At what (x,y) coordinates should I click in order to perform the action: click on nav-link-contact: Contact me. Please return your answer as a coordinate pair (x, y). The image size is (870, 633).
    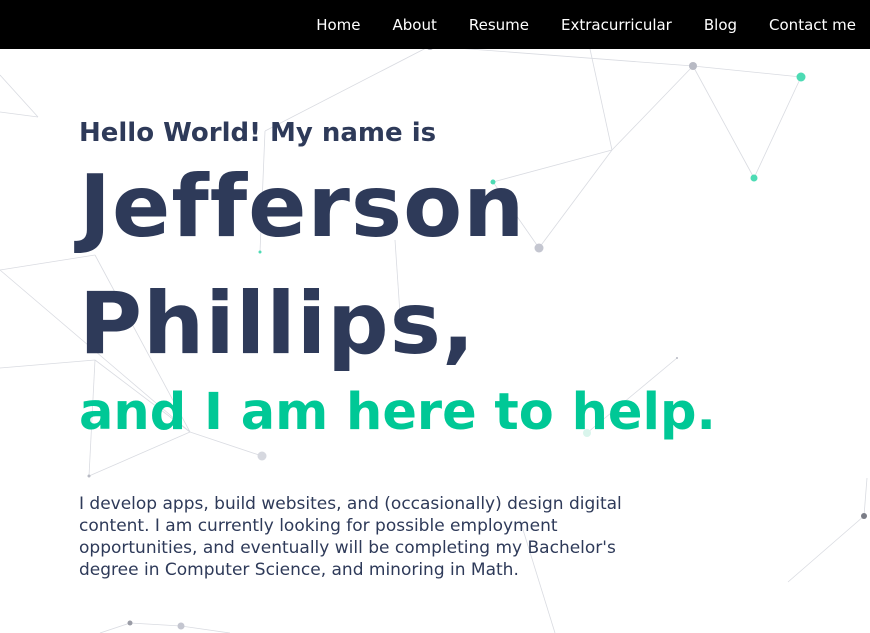
    Looking at the image, I should click on (812, 25).